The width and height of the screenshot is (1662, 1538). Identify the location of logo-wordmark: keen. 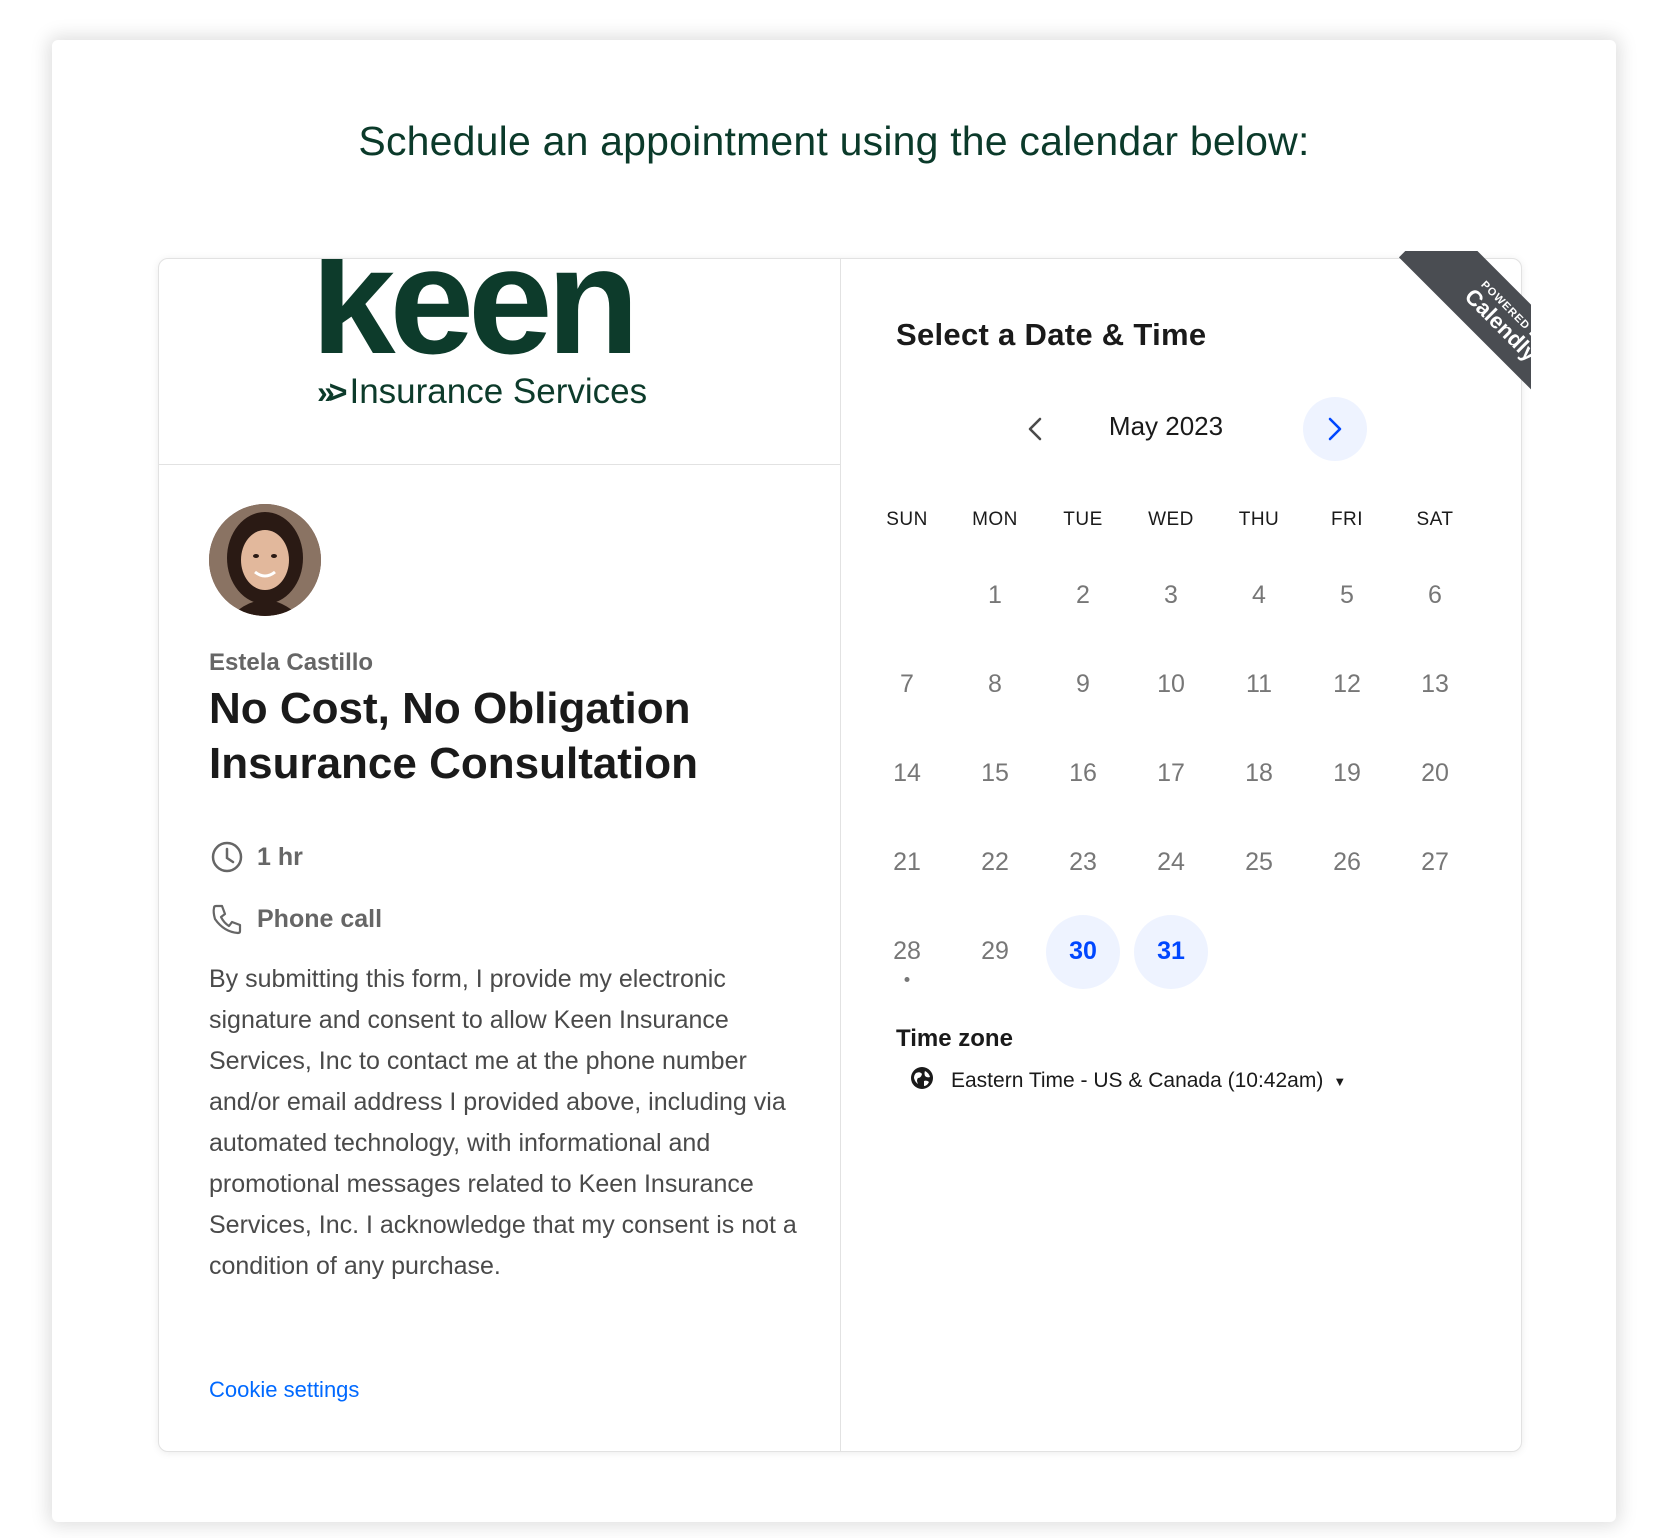
(475, 322).